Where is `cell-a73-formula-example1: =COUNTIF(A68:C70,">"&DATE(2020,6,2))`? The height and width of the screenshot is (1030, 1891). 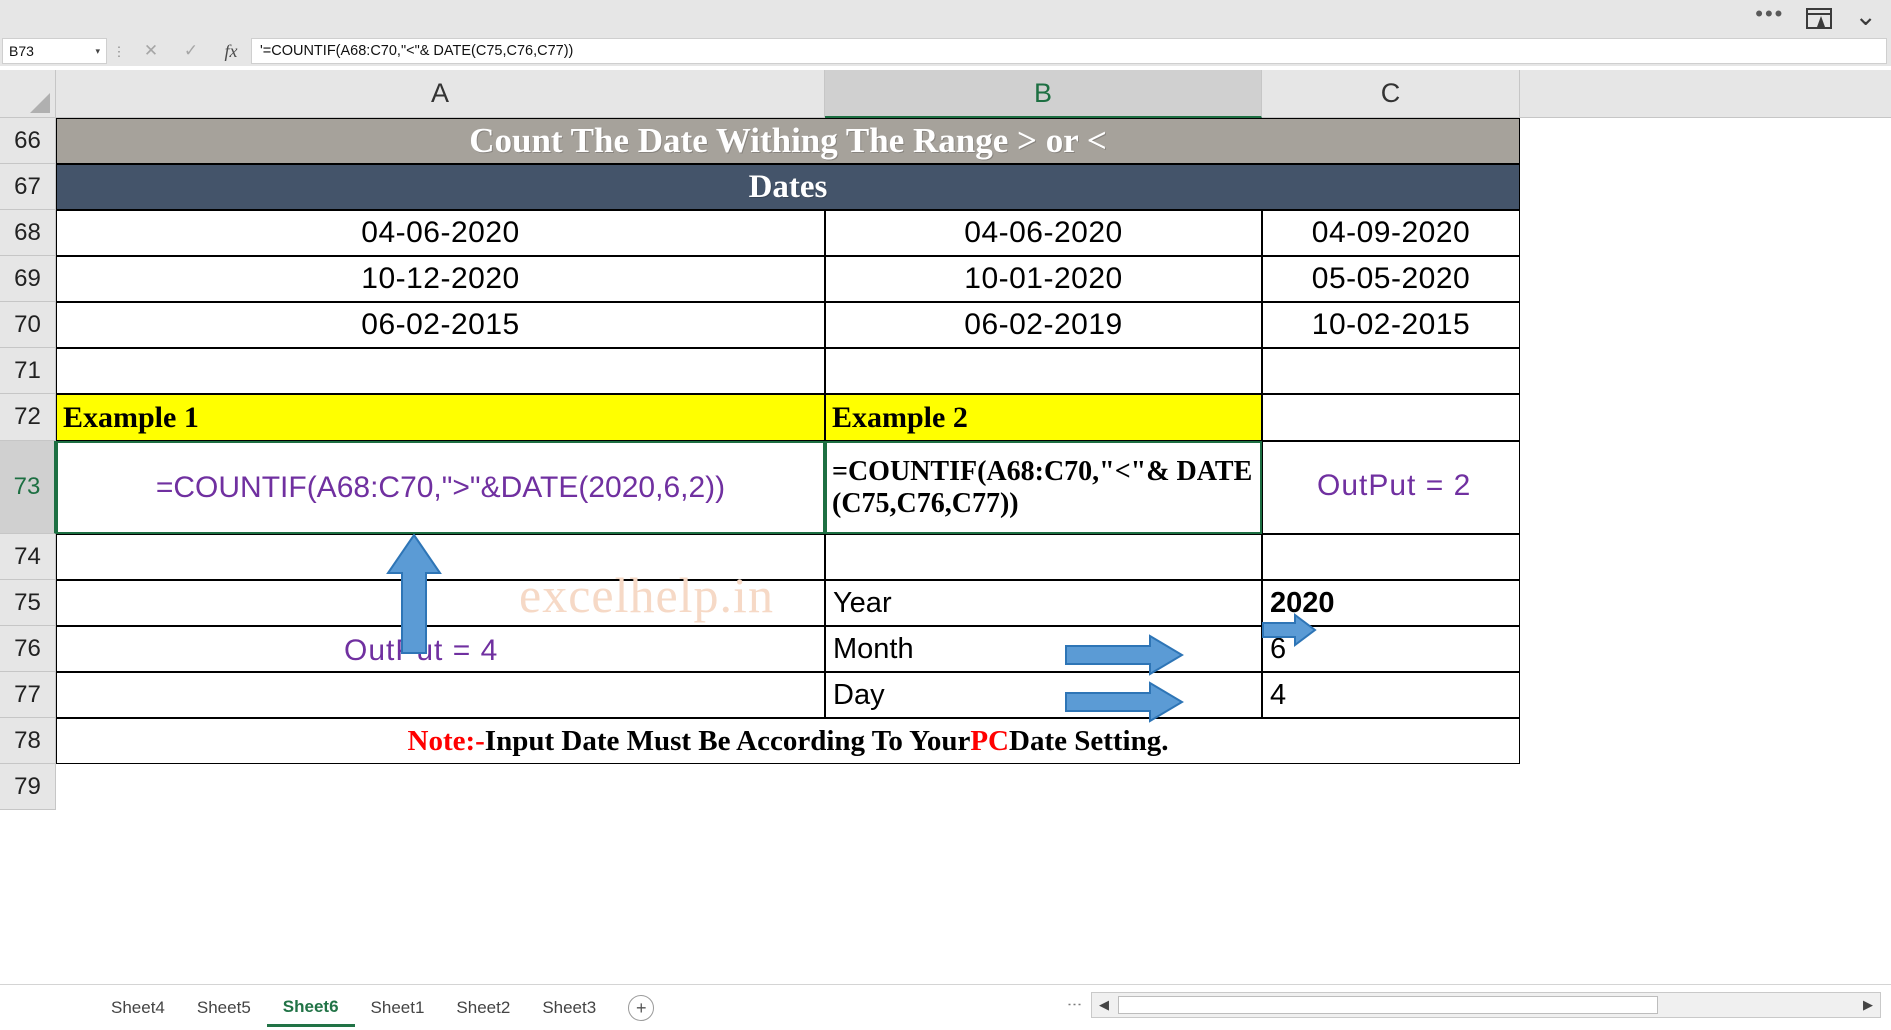 cell-a73-formula-example1: =COUNTIF(A68:C70,">"&DATE(2020,6,2)) is located at coordinates (440, 487).